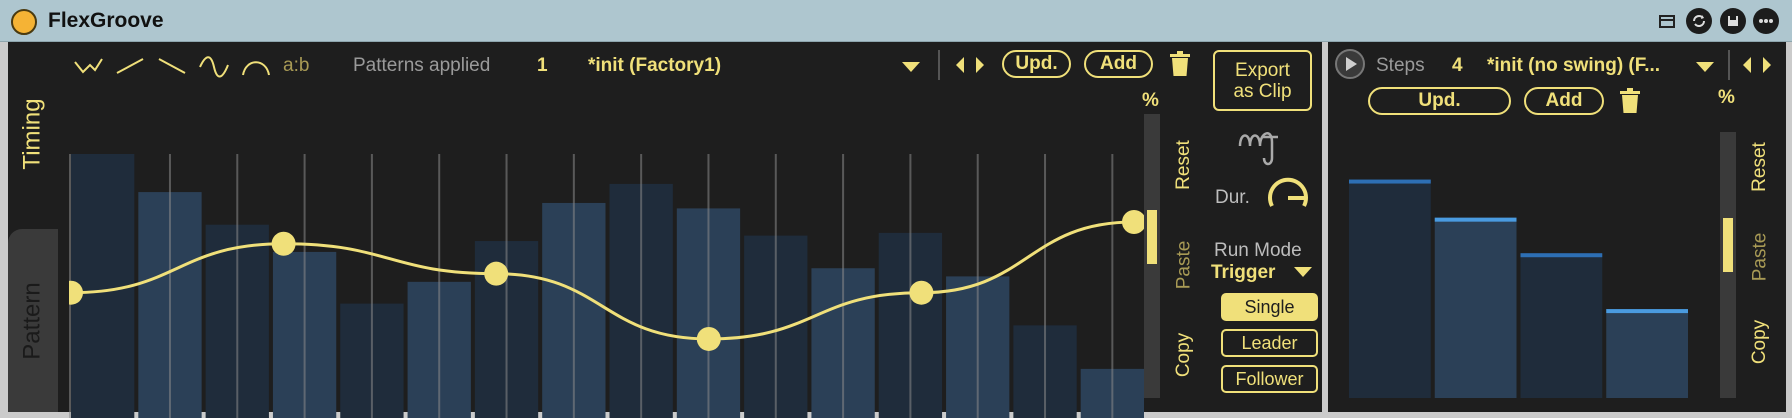 The width and height of the screenshot is (1792, 418). I want to click on steps-add-button: Add, so click(1564, 101).